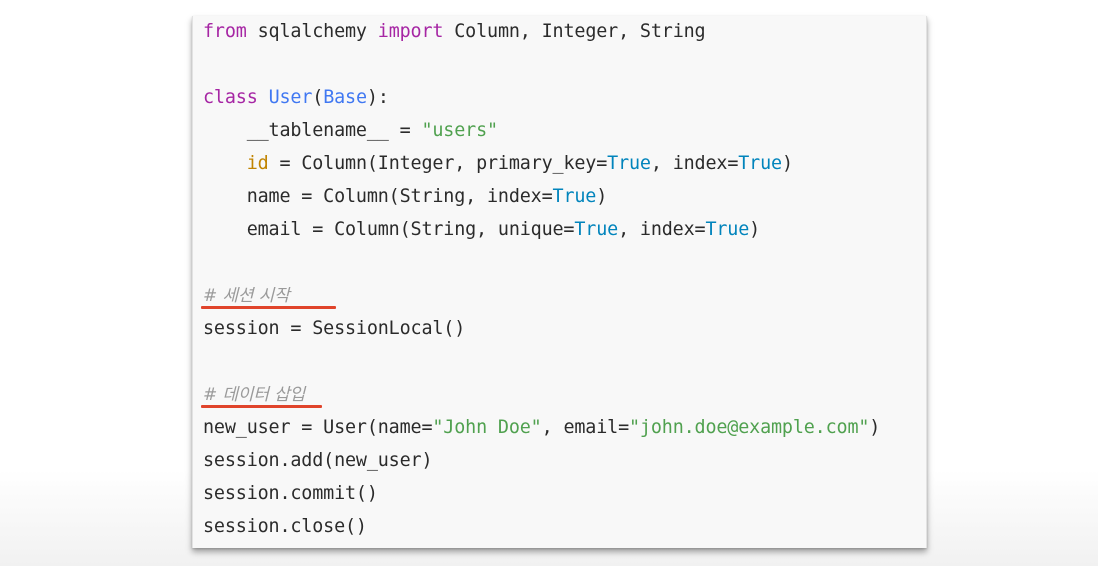 This screenshot has width=1098, height=566. What do you see at coordinates (261, 406) in the screenshot?
I see `annotation-underline-data-insert` at bounding box center [261, 406].